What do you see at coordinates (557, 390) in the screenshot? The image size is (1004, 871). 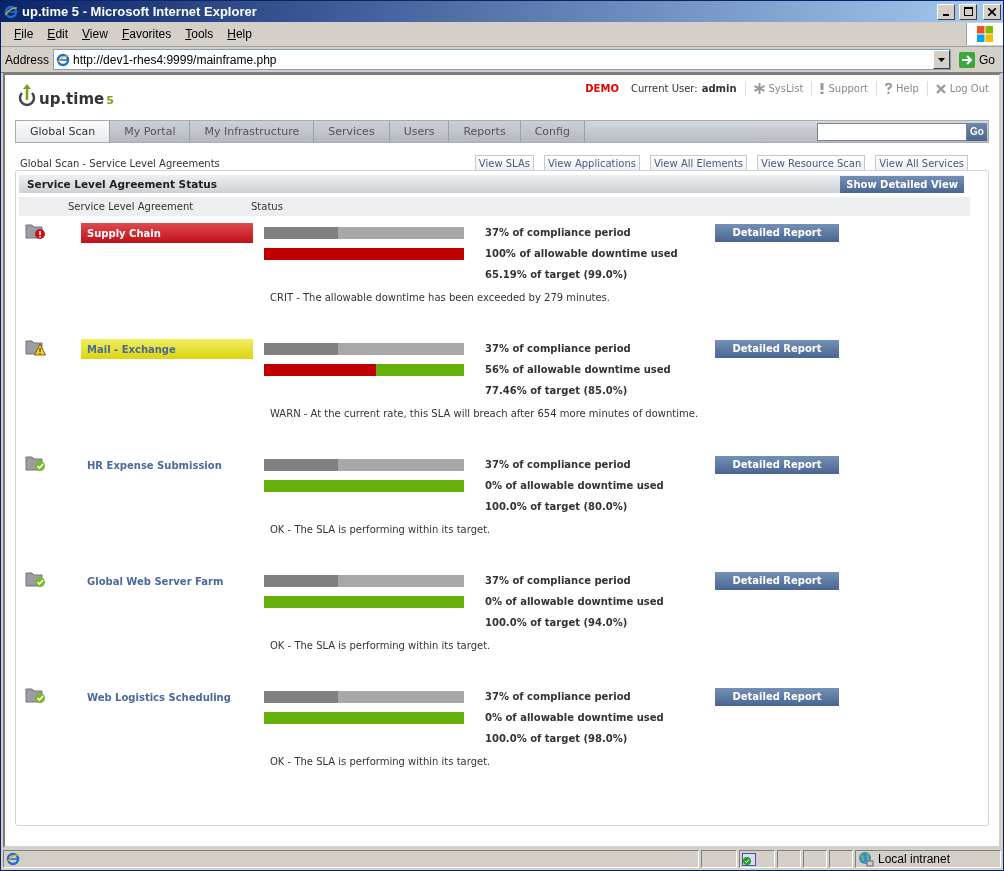 I see `target-text: 77.46% of target (85.0%)` at bounding box center [557, 390].